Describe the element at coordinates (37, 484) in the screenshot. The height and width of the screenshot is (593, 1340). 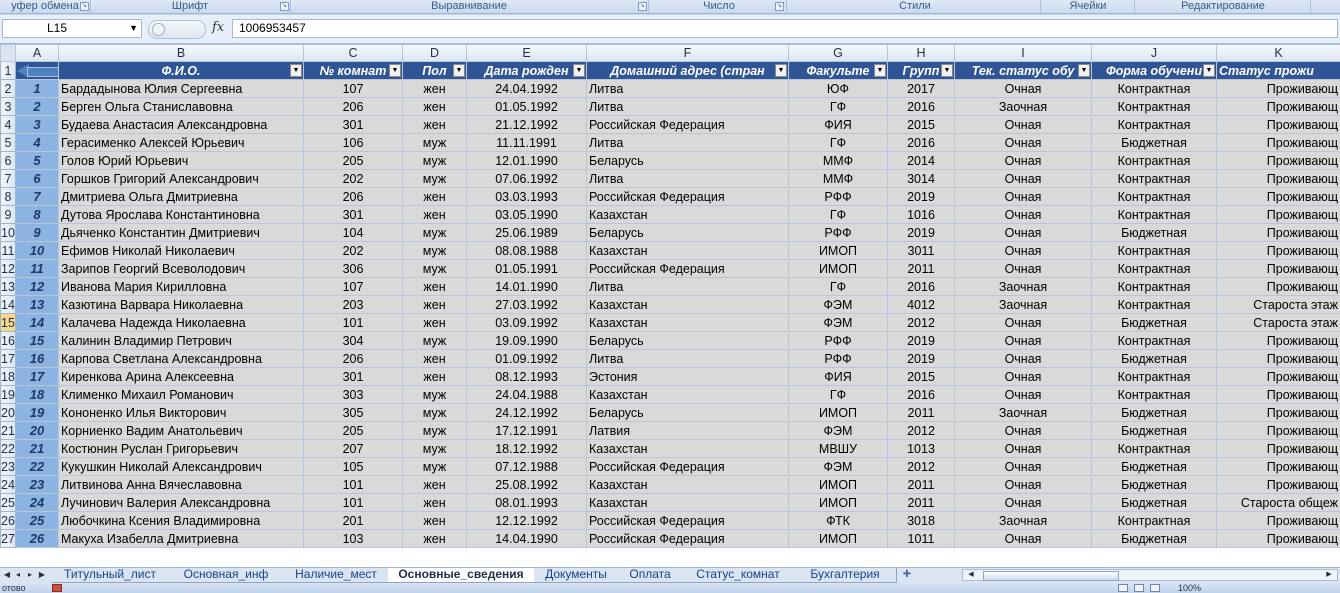
I see `row-number-cell: 23` at that location.